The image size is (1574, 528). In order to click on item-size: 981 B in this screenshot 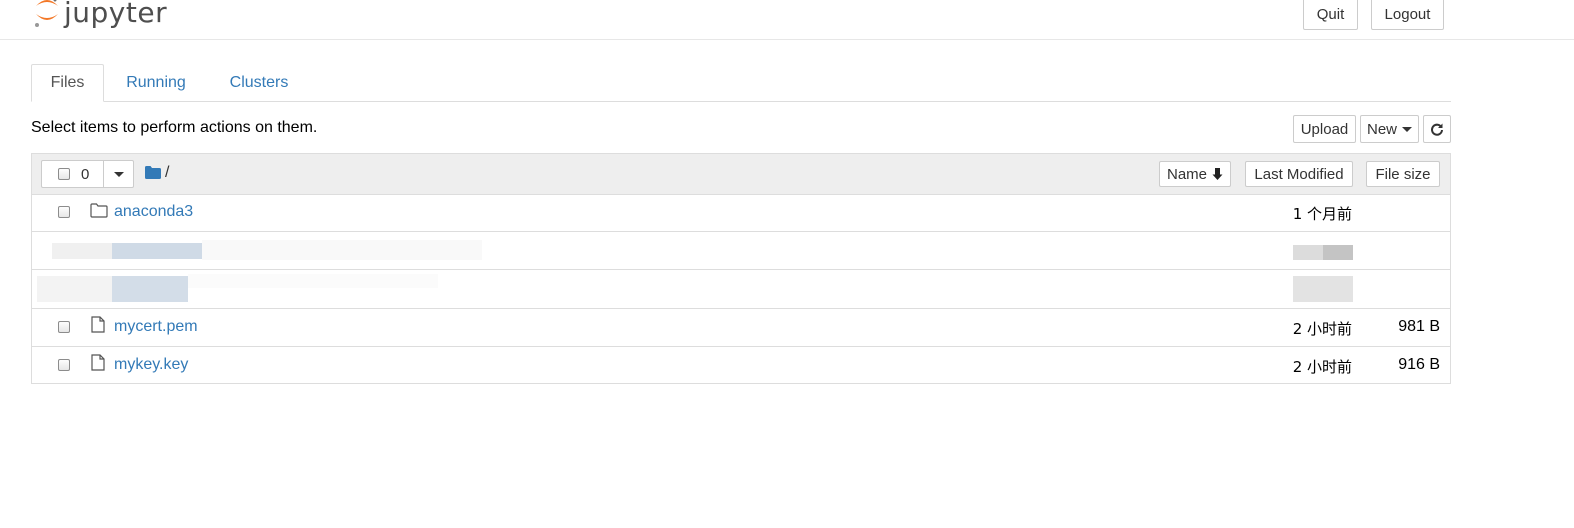, I will do `click(1419, 326)`.